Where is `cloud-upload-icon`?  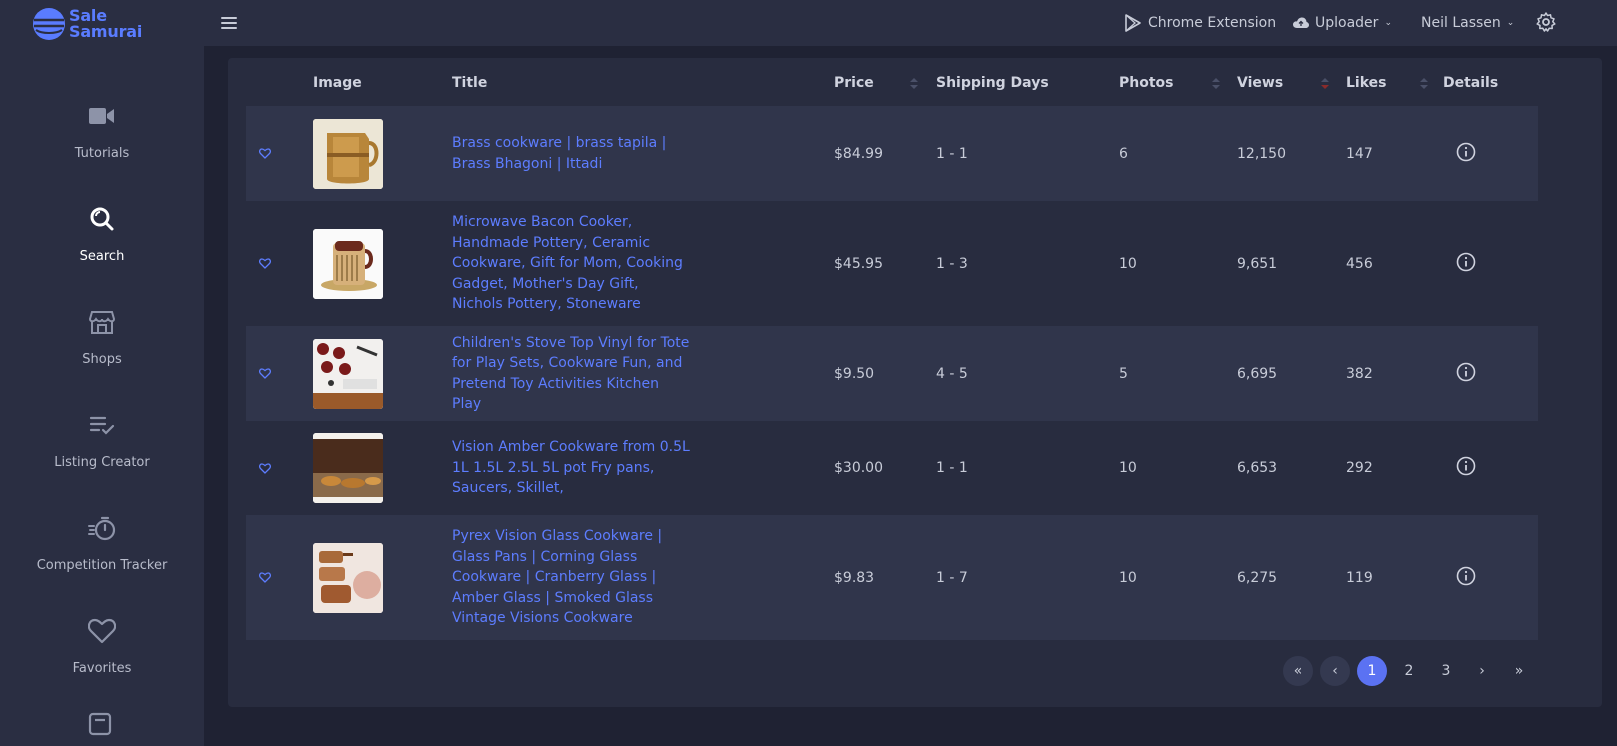 cloud-upload-icon is located at coordinates (1301, 22).